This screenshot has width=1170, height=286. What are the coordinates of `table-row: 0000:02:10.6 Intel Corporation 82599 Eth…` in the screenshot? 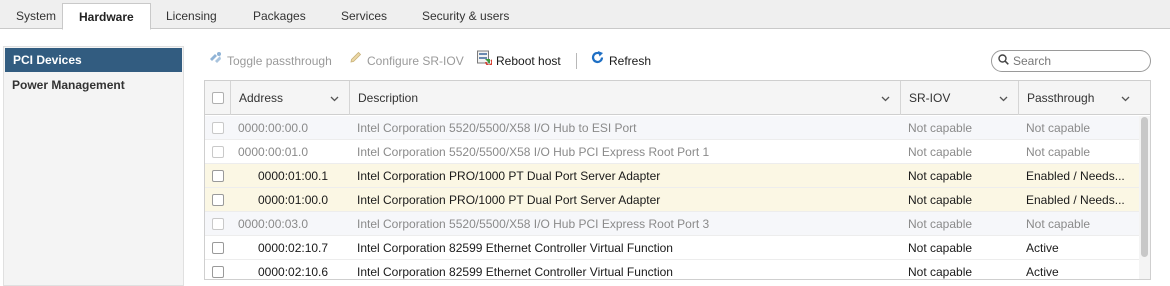 It's located at (672, 269).